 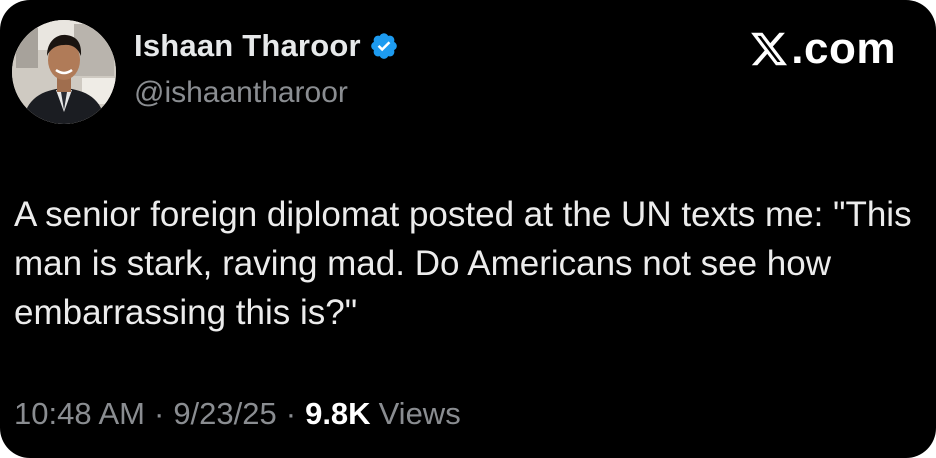 I want to click on avatar, so click(x=64, y=72).